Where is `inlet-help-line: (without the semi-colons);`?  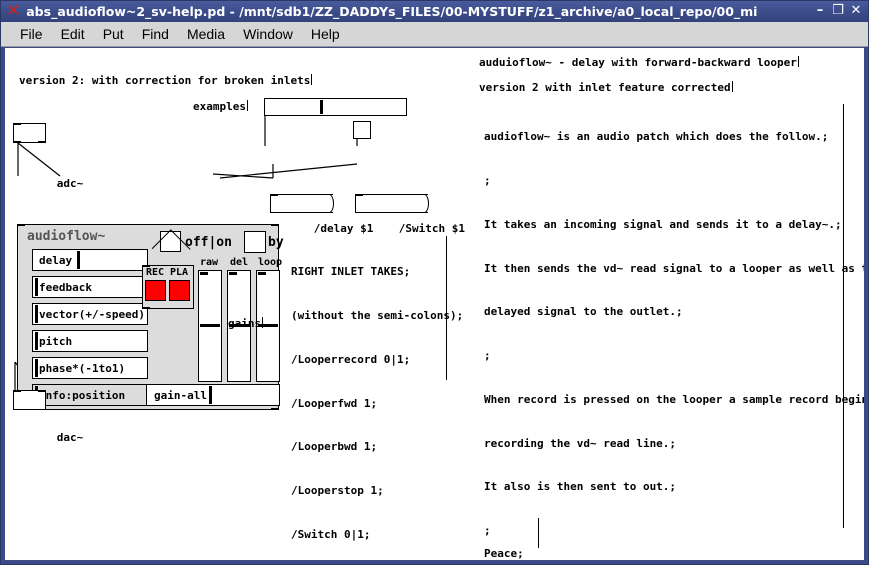
inlet-help-line: (without the semi-colons); is located at coordinates (377, 315).